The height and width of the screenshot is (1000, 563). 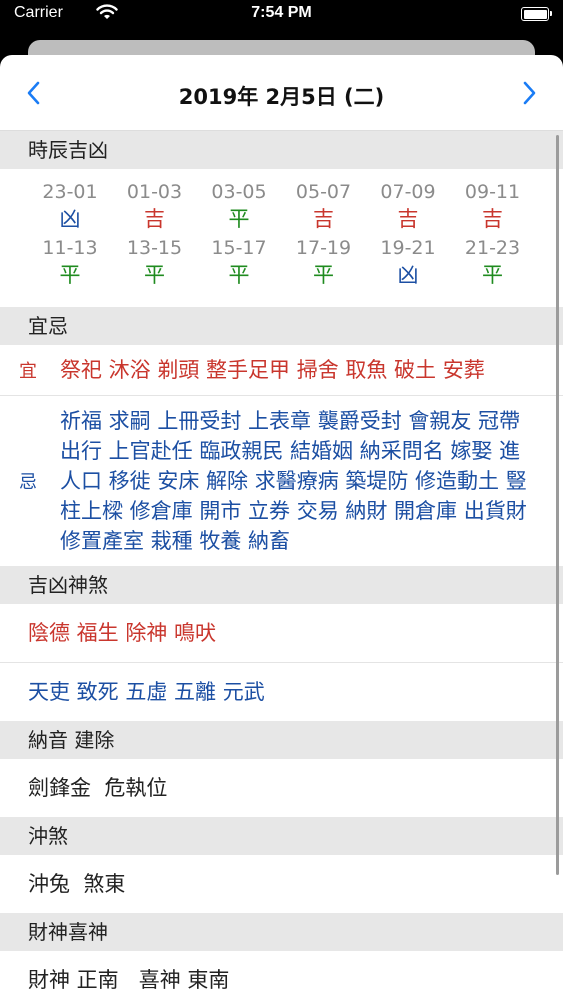 I want to click on hour-cell: 17-19 平, so click(x=324, y=262).